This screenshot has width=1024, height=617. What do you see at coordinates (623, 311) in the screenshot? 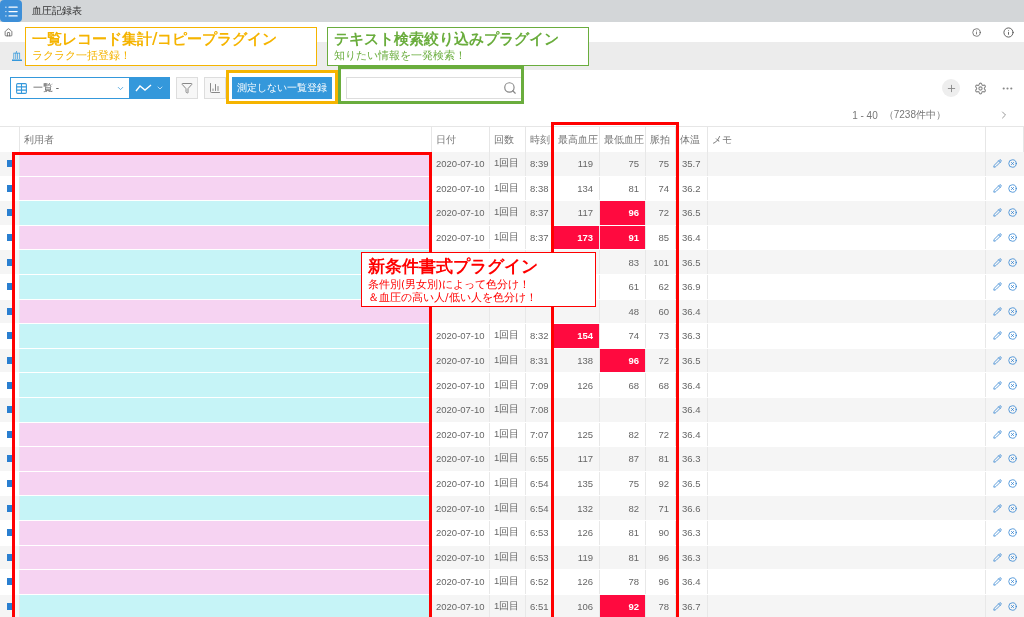
I see `table-cell: 48` at bounding box center [623, 311].